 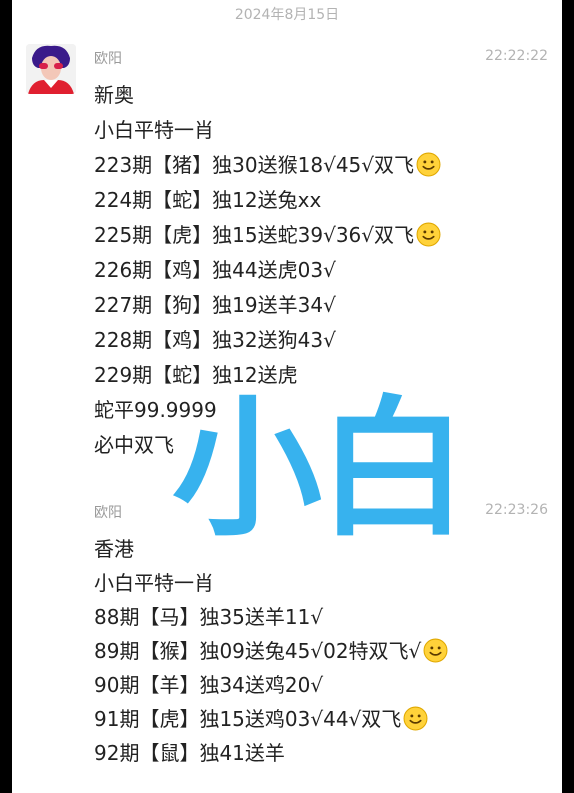 I want to click on line-text: 91期【虎】独15送鸡03√44√双飞, so click(x=248, y=719).